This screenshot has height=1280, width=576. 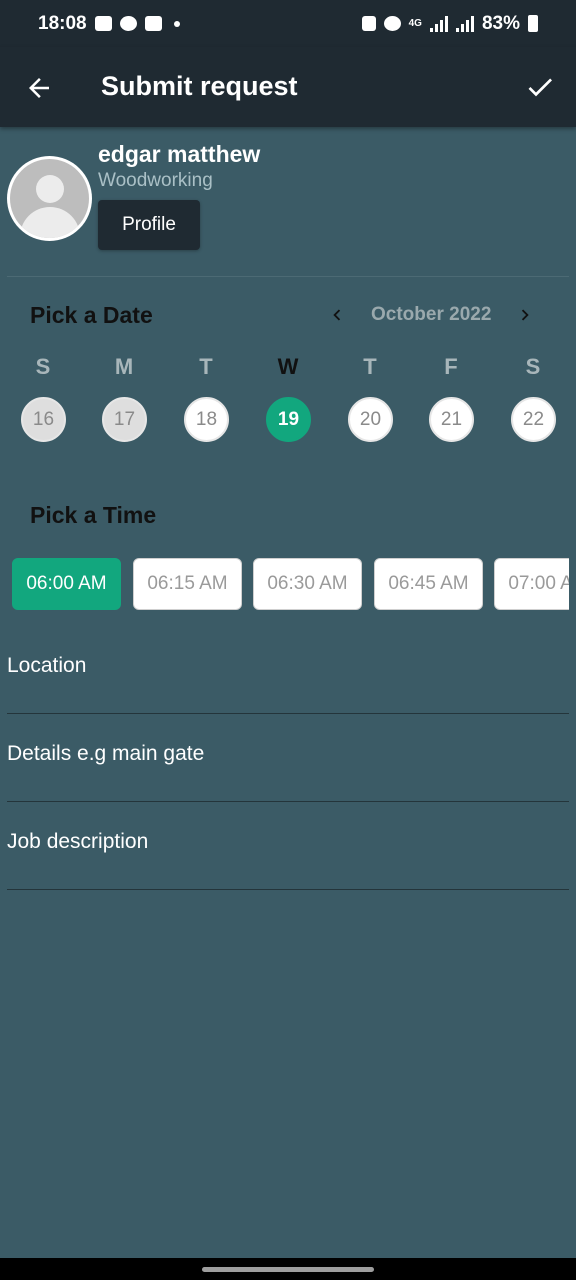 What do you see at coordinates (288, 366) in the screenshot?
I see `weekday-label-selected: W` at bounding box center [288, 366].